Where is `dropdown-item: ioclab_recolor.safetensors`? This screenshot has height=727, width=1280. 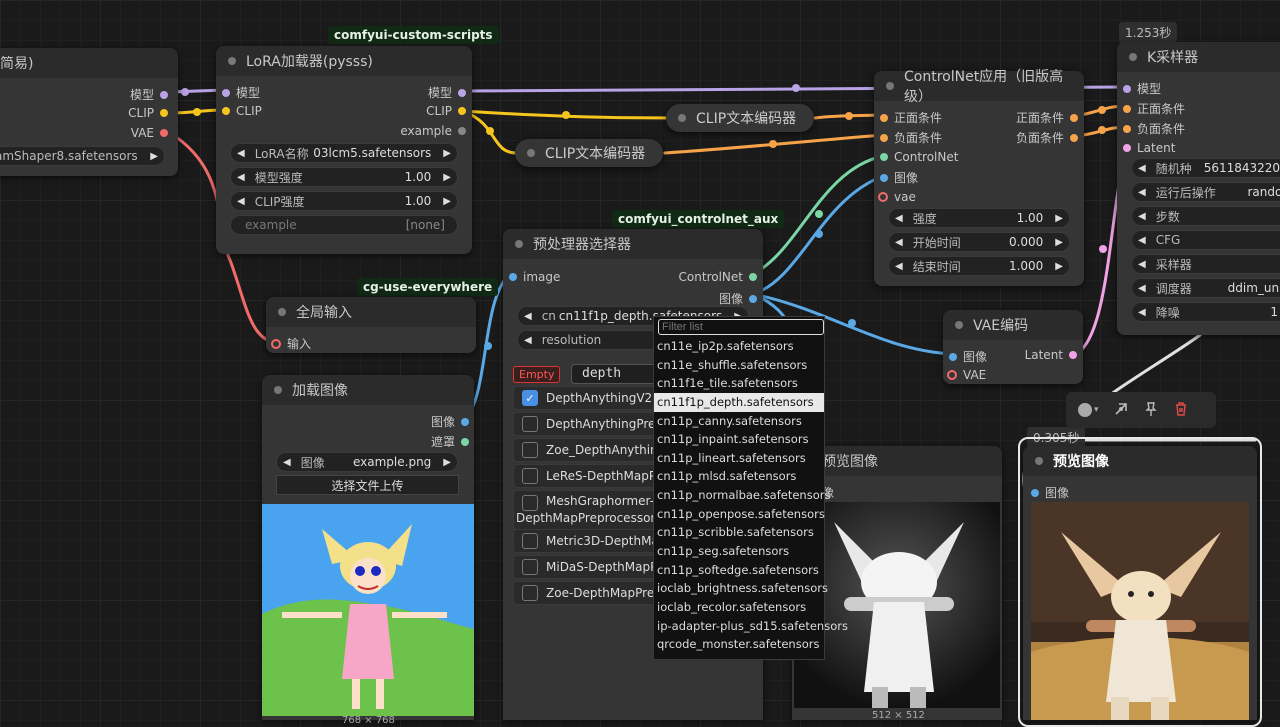 dropdown-item: ioclab_recolor.safetensors is located at coordinates (739, 607).